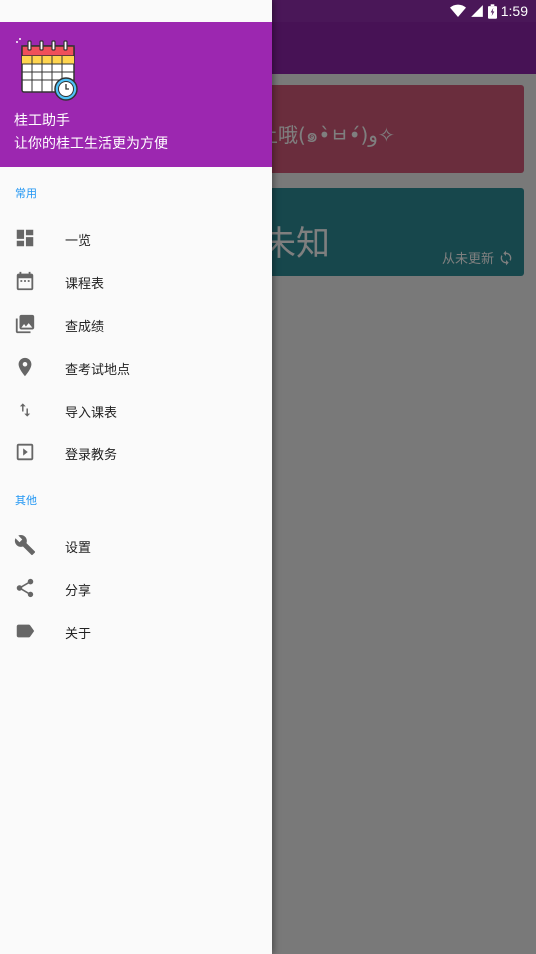 This screenshot has height=954, width=536. I want to click on battery-icon, so click(492, 11).